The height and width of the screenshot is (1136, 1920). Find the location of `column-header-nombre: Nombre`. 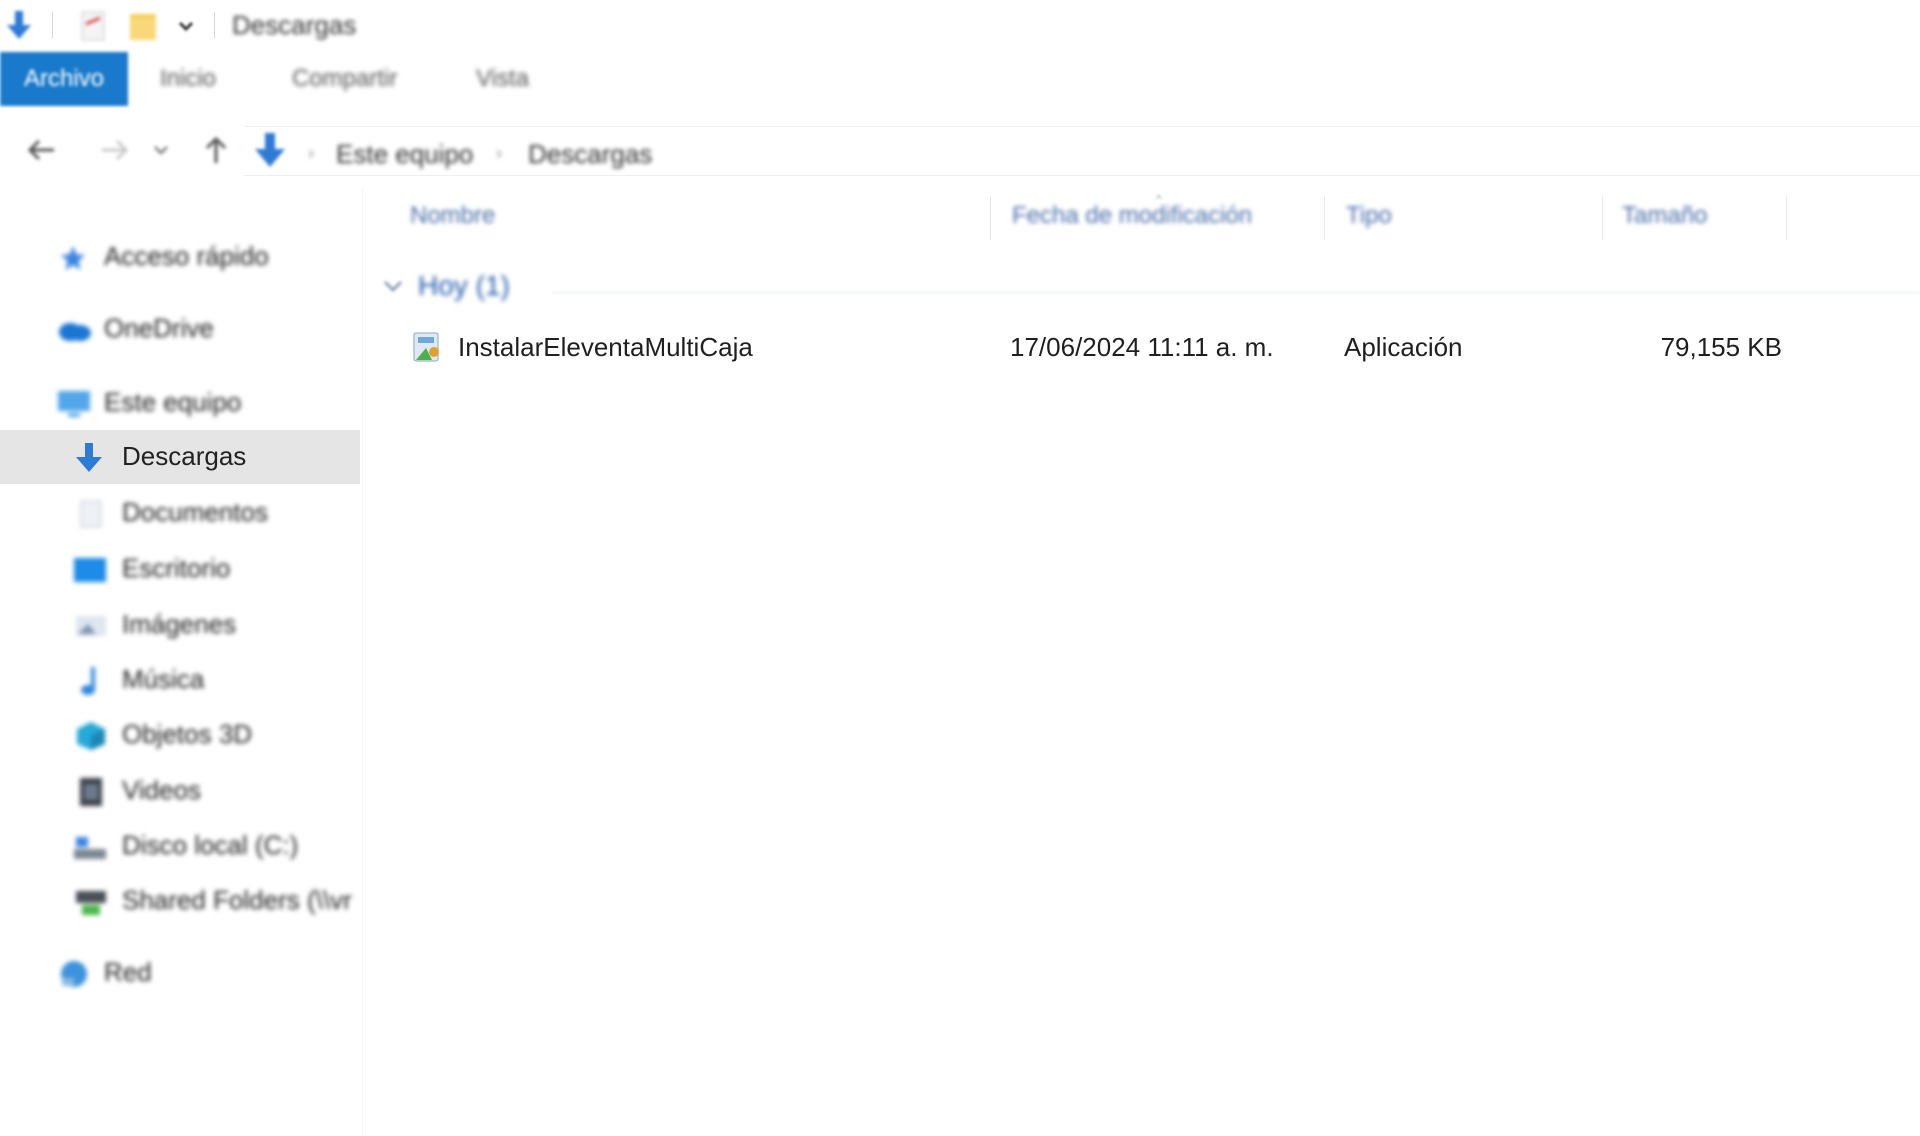

column-header-nombre: Nombre is located at coordinates (452, 216).